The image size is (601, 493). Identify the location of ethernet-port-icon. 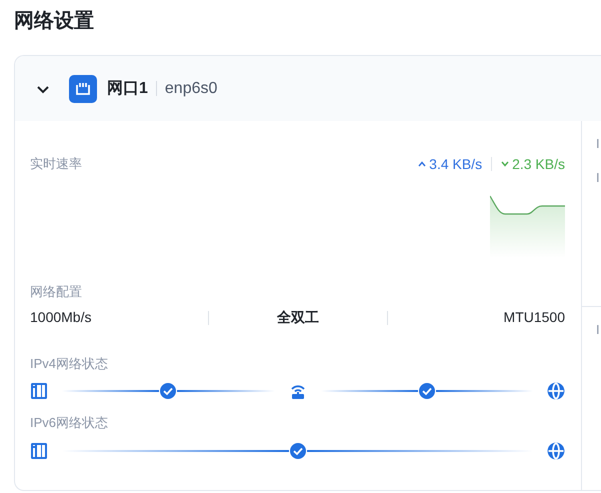
(83, 88).